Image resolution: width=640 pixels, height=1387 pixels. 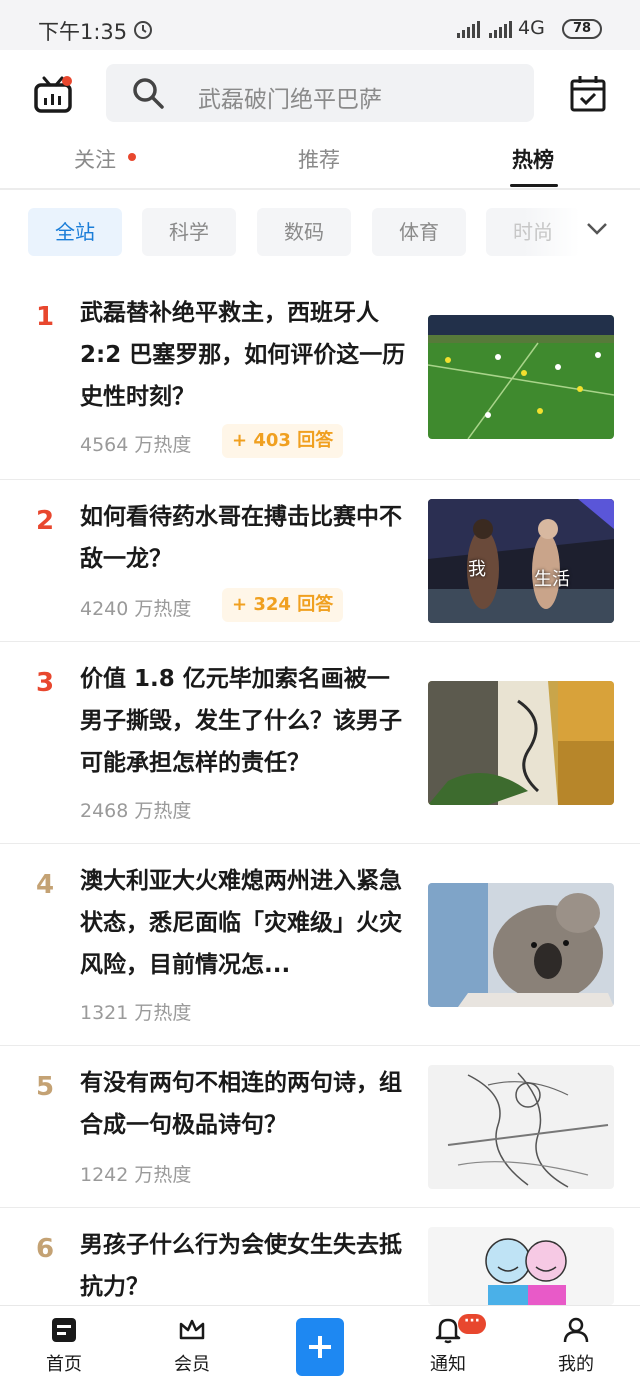 I want to click on category-chips: 全站 科学 数码 体育 时尚, so click(x=320, y=233).